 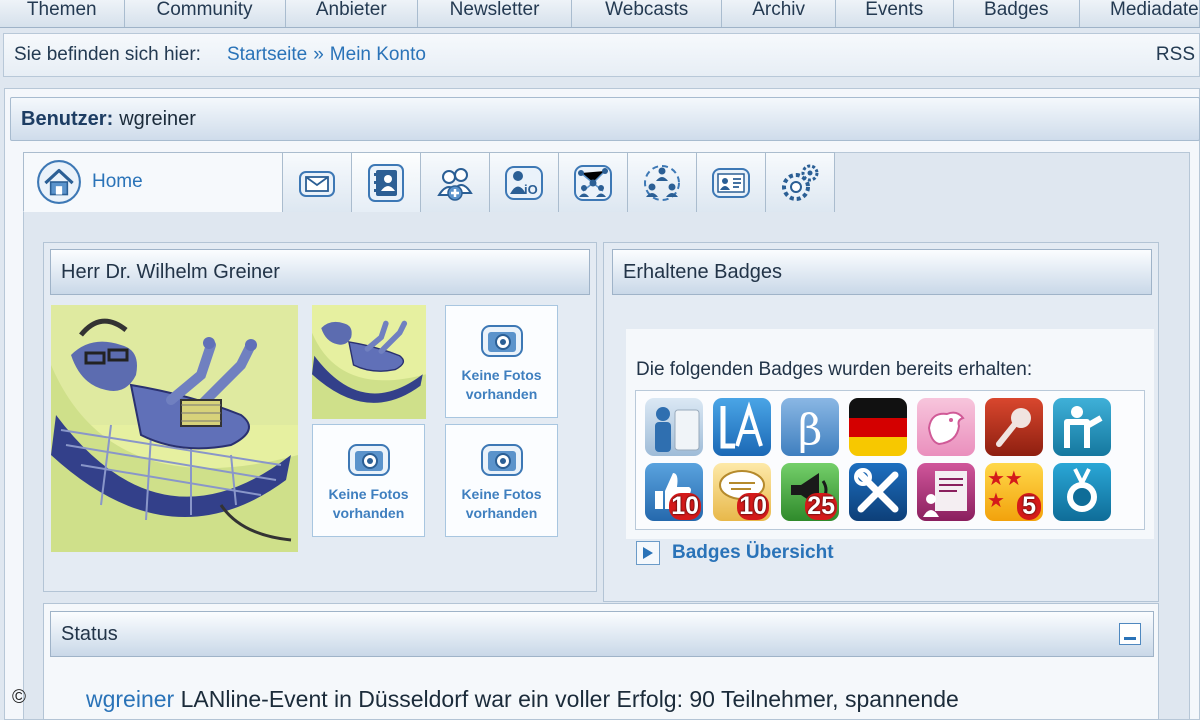 I want to click on groups-icon, so click(x=662, y=182).